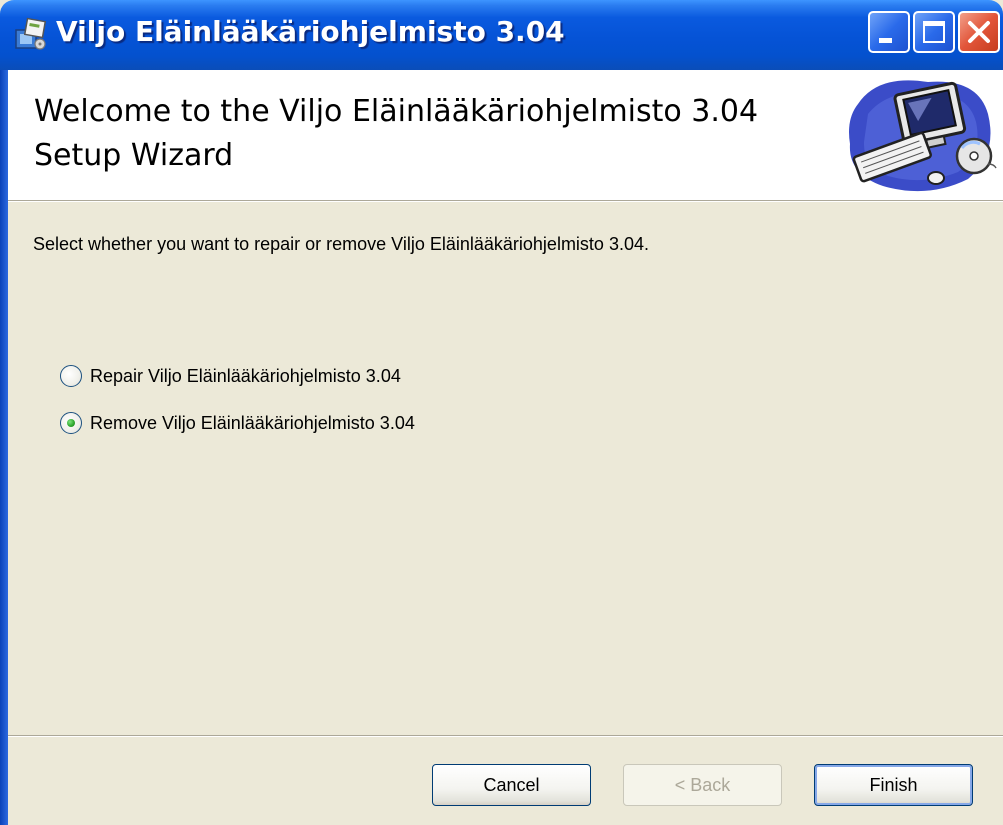 The image size is (1003, 825). Describe the element at coordinates (505, 736) in the screenshot. I see `footer-divider` at that location.